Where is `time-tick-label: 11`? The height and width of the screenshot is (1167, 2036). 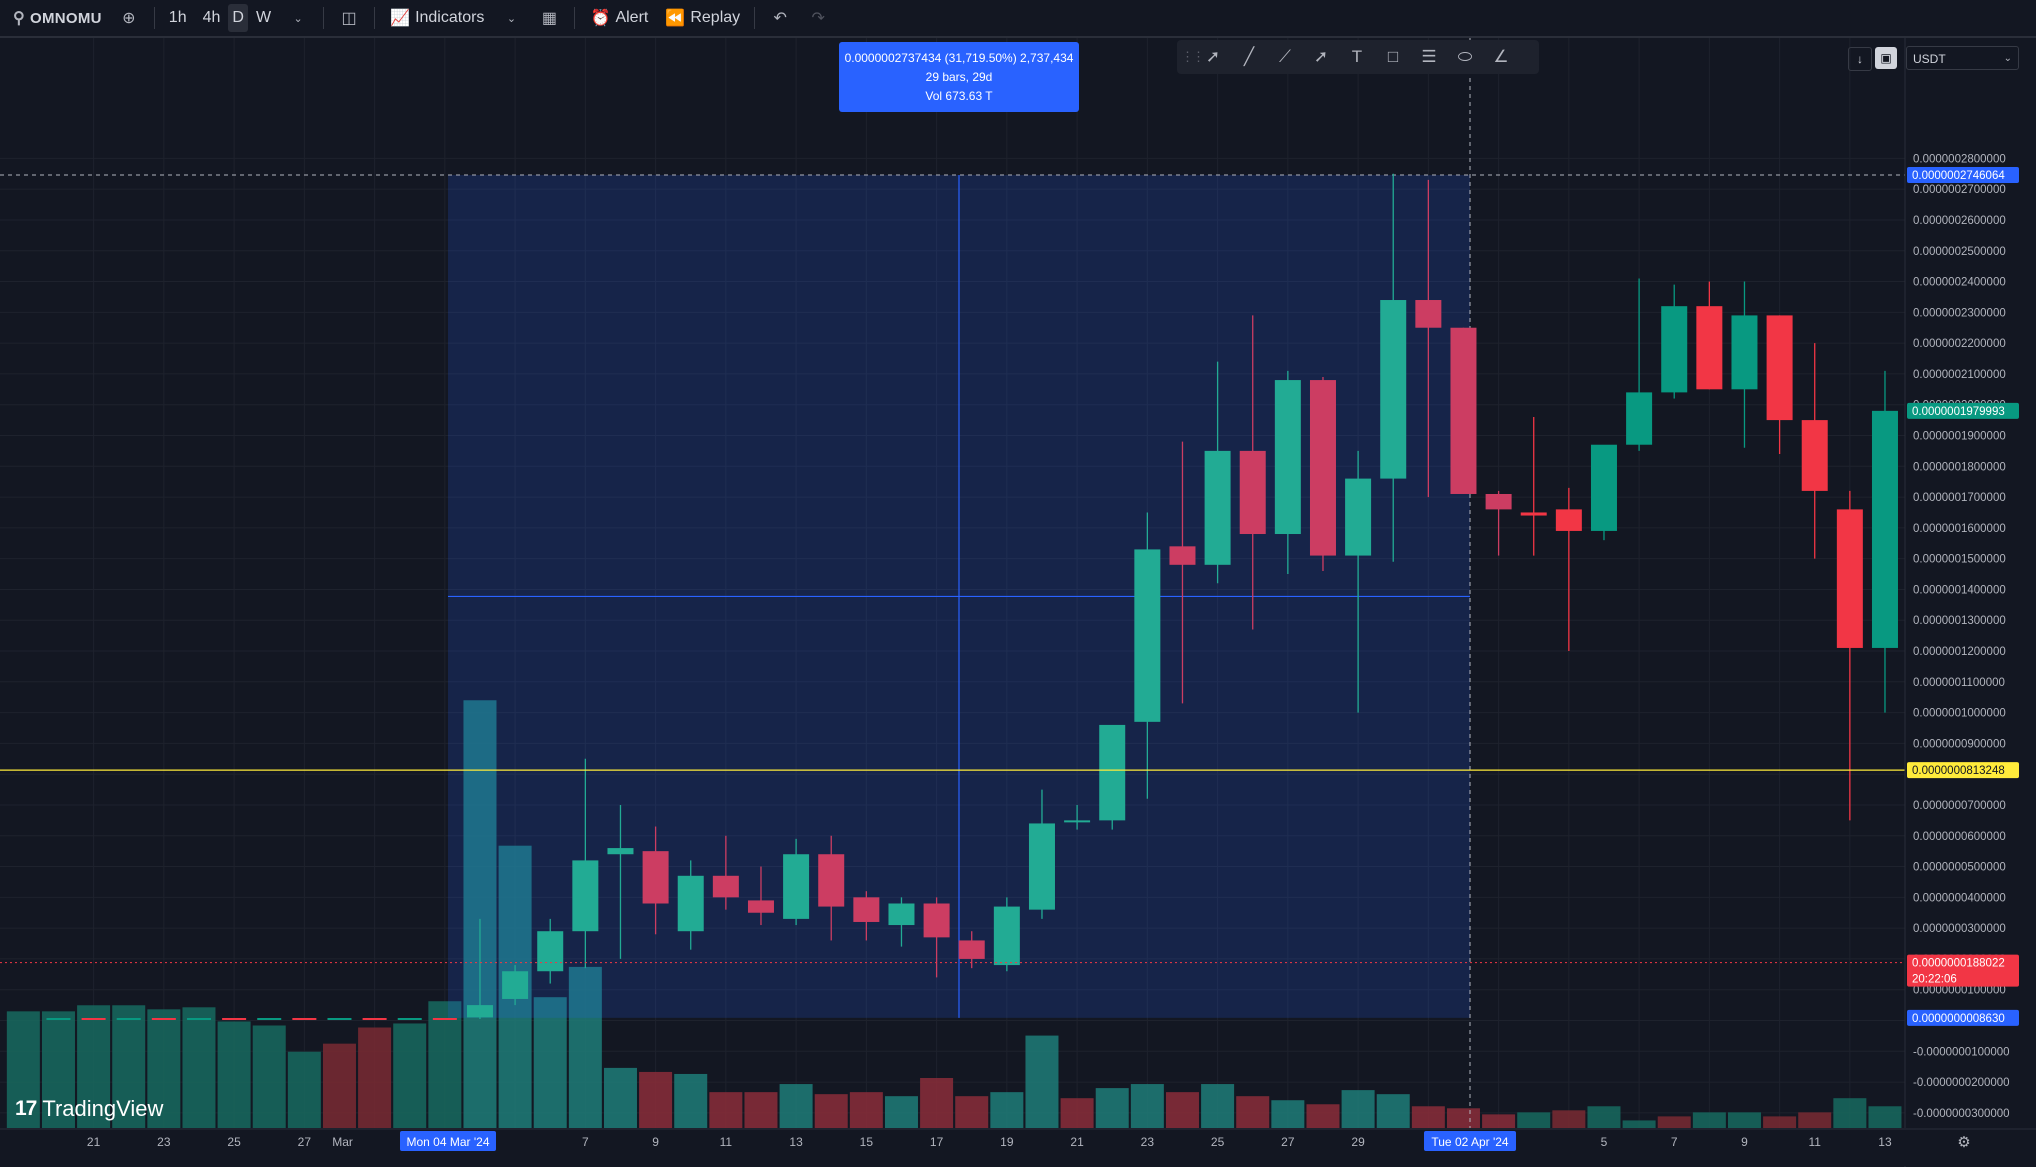 time-tick-label: 11 is located at coordinates (726, 1142).